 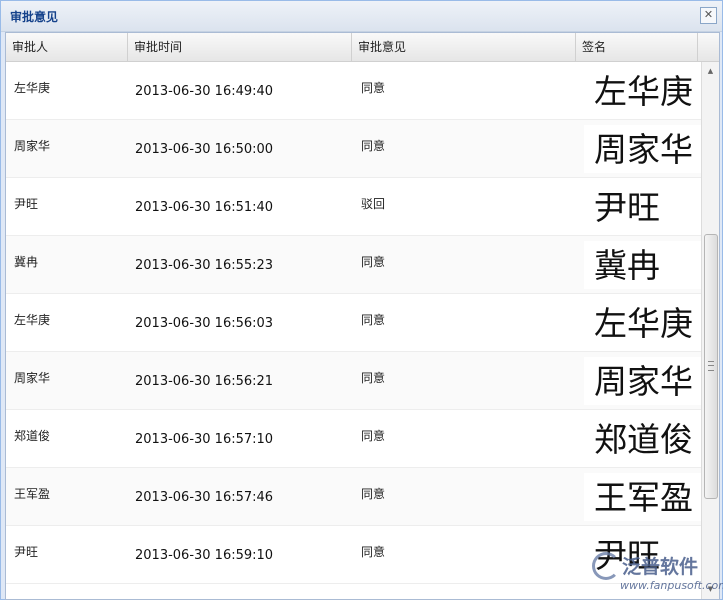 What do you see at coordinates (354, 497) in the screenshot?
I see `table-row: 王军盈 2013-06-30 16:57:46 同意 王军盈` at bounding box center [354, 497].